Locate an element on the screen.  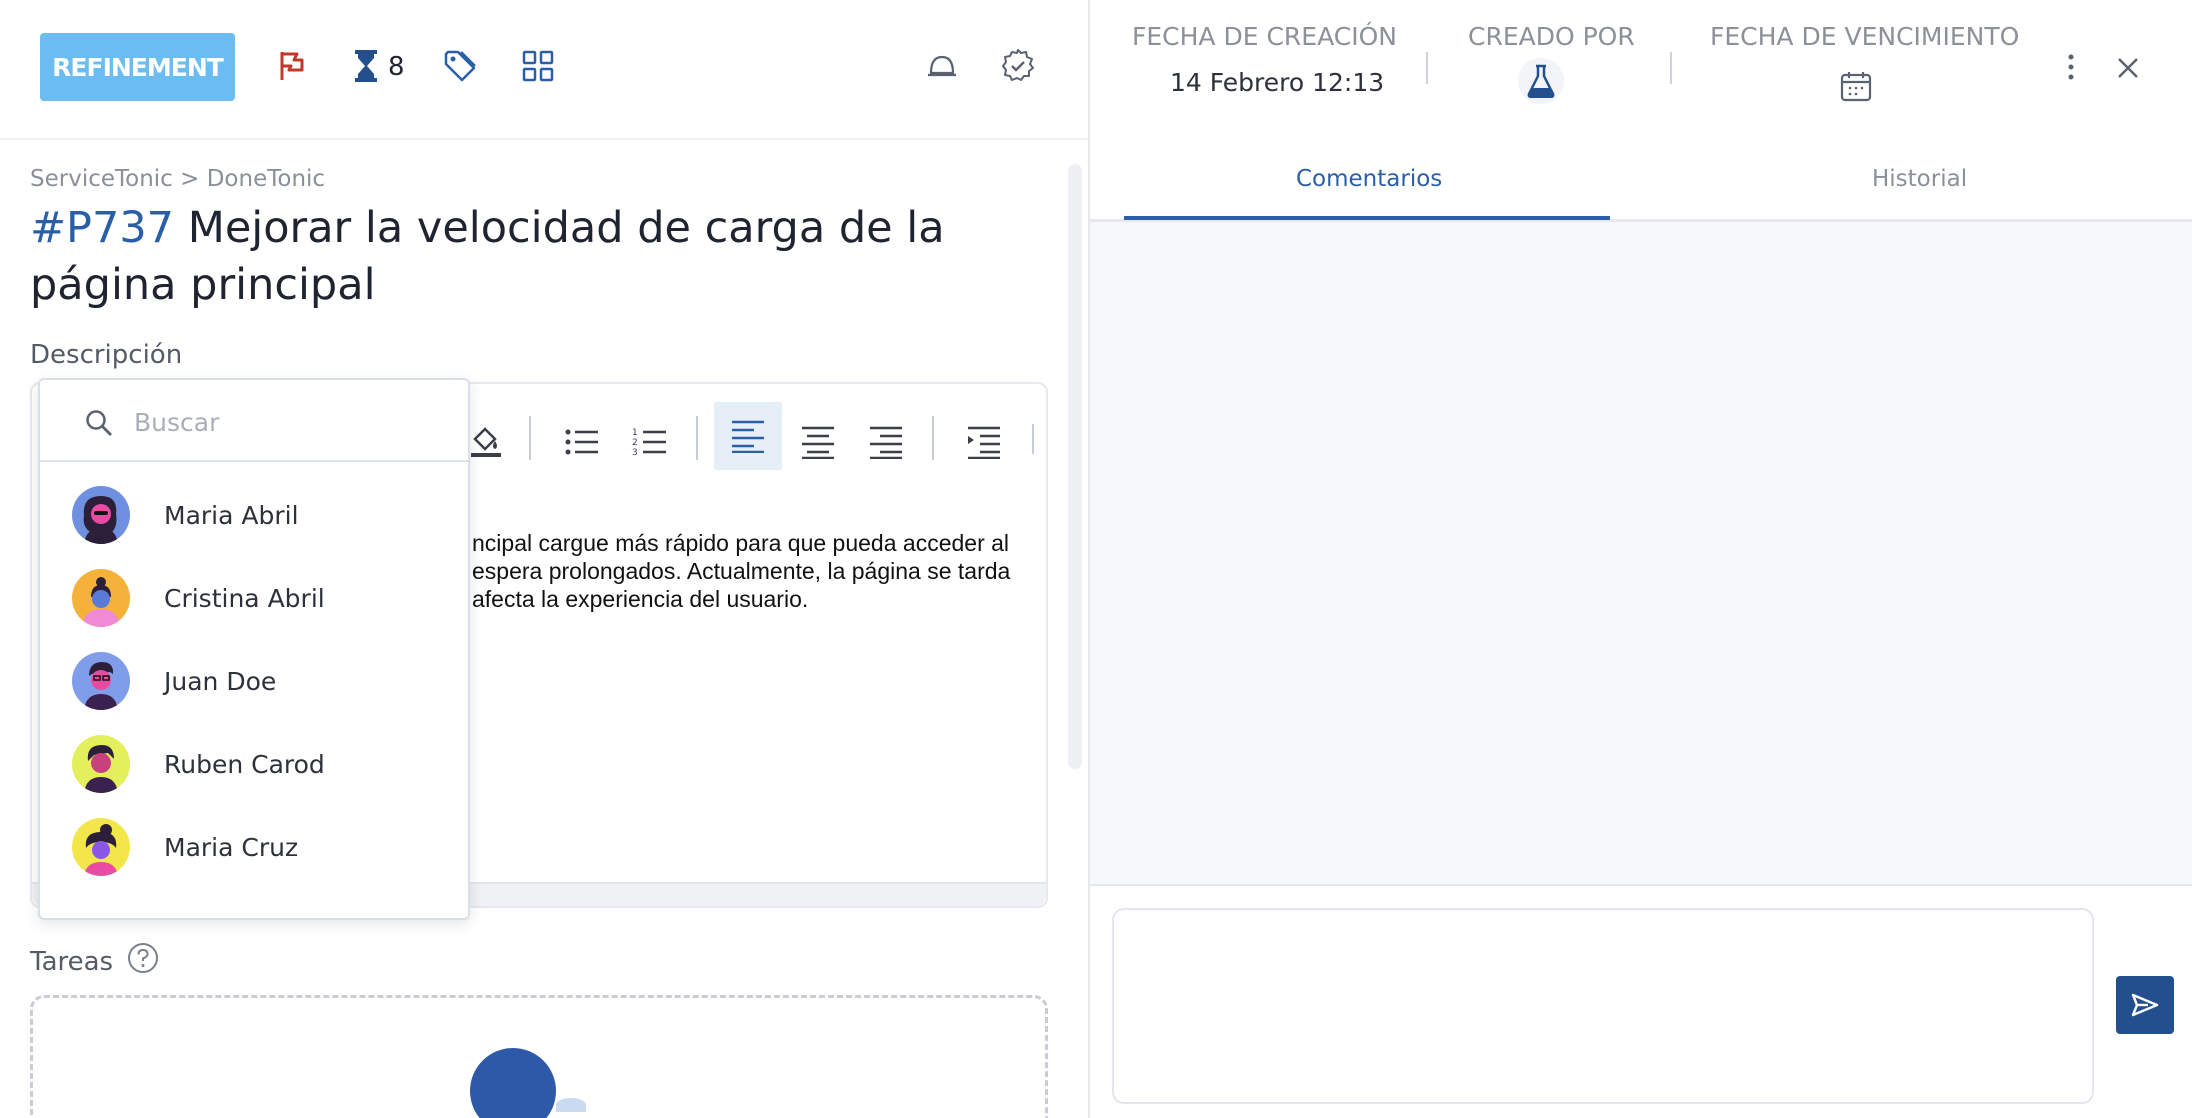
help-icon is located at coordinates (143, 961).